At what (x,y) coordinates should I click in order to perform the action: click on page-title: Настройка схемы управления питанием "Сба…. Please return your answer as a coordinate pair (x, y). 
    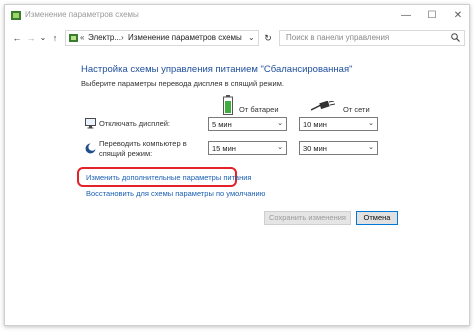
    Looking at the image, I should click on (217, 69).